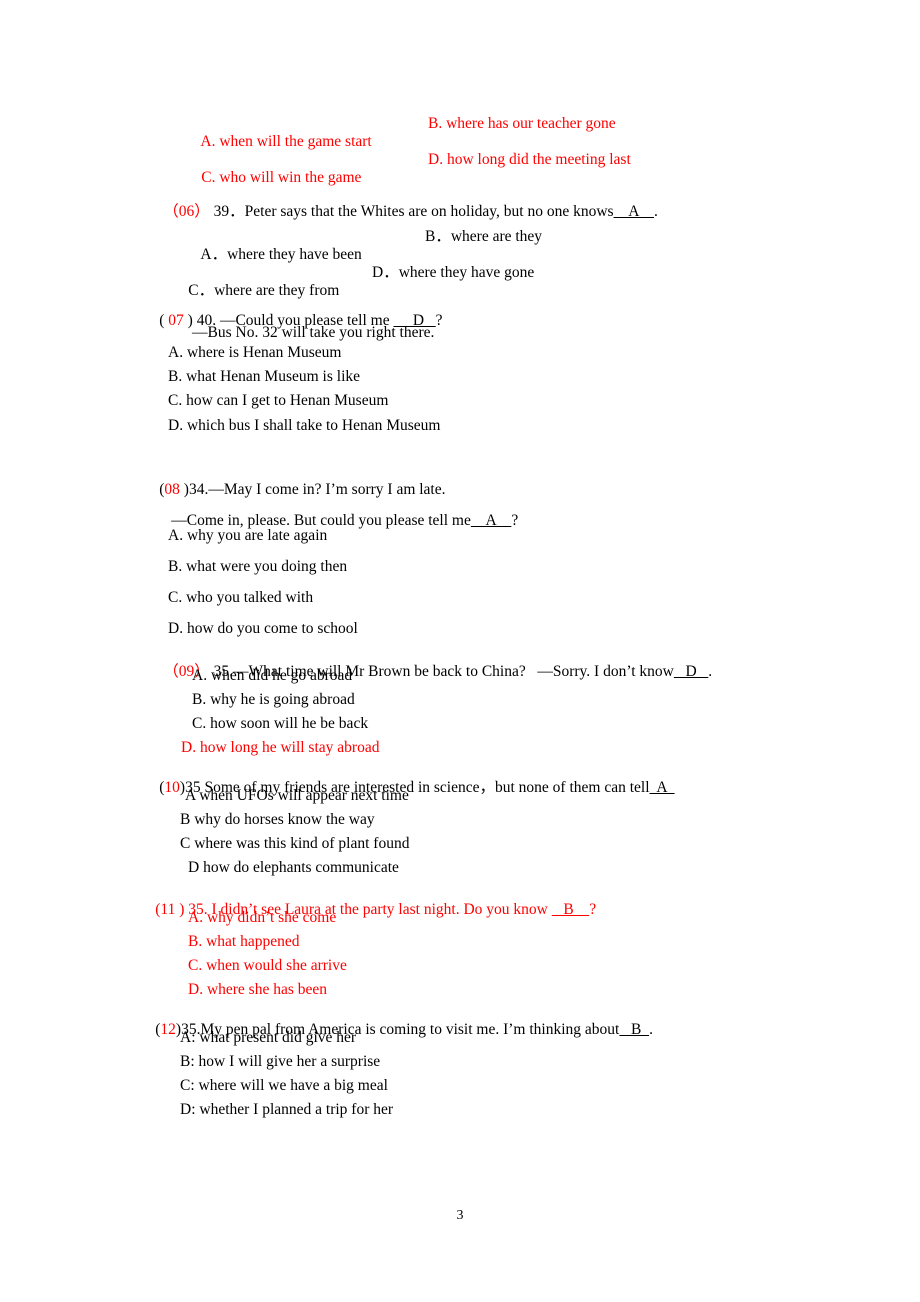 This screenshot has height=1302, width=920. I want to click on question-09-option-d: D. how long he will stay abroad, so click(280, 747).